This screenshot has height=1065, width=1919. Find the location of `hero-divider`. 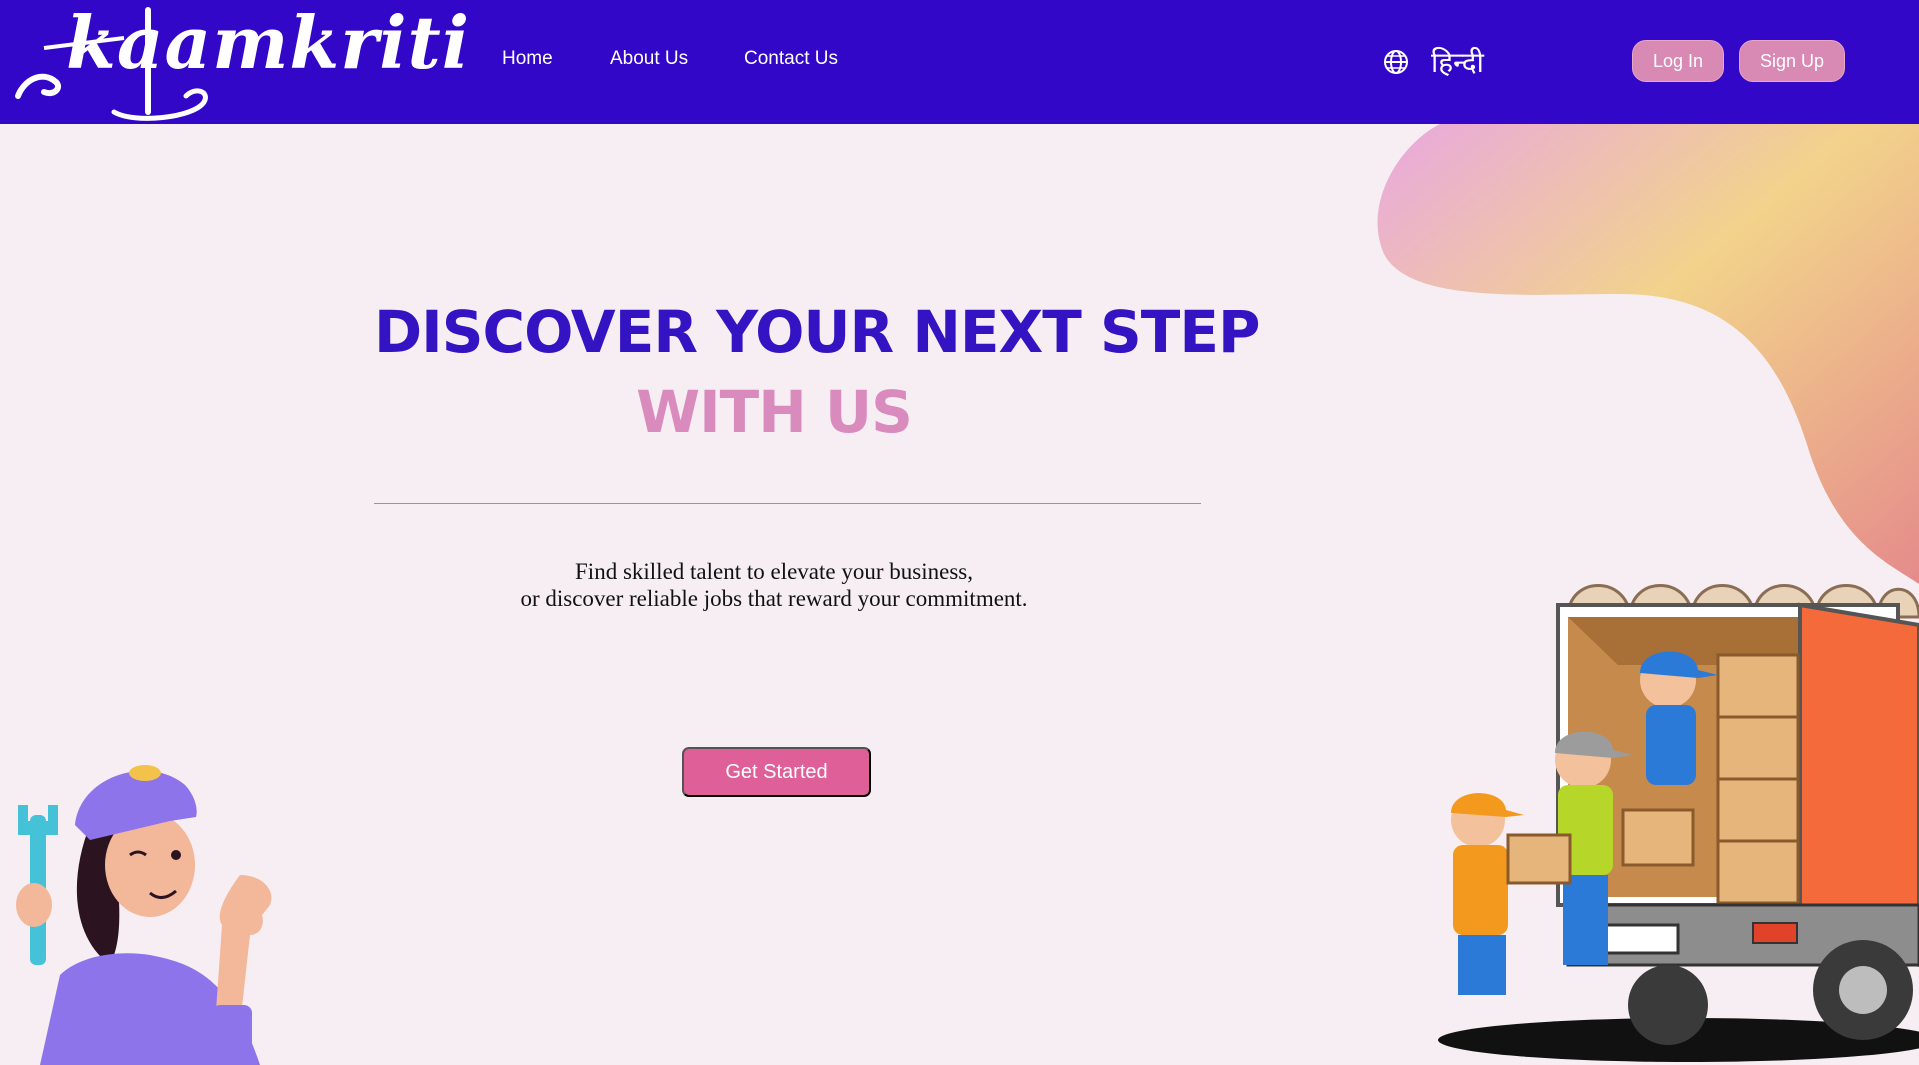

hero-divider is located at coordinates (787, 503).